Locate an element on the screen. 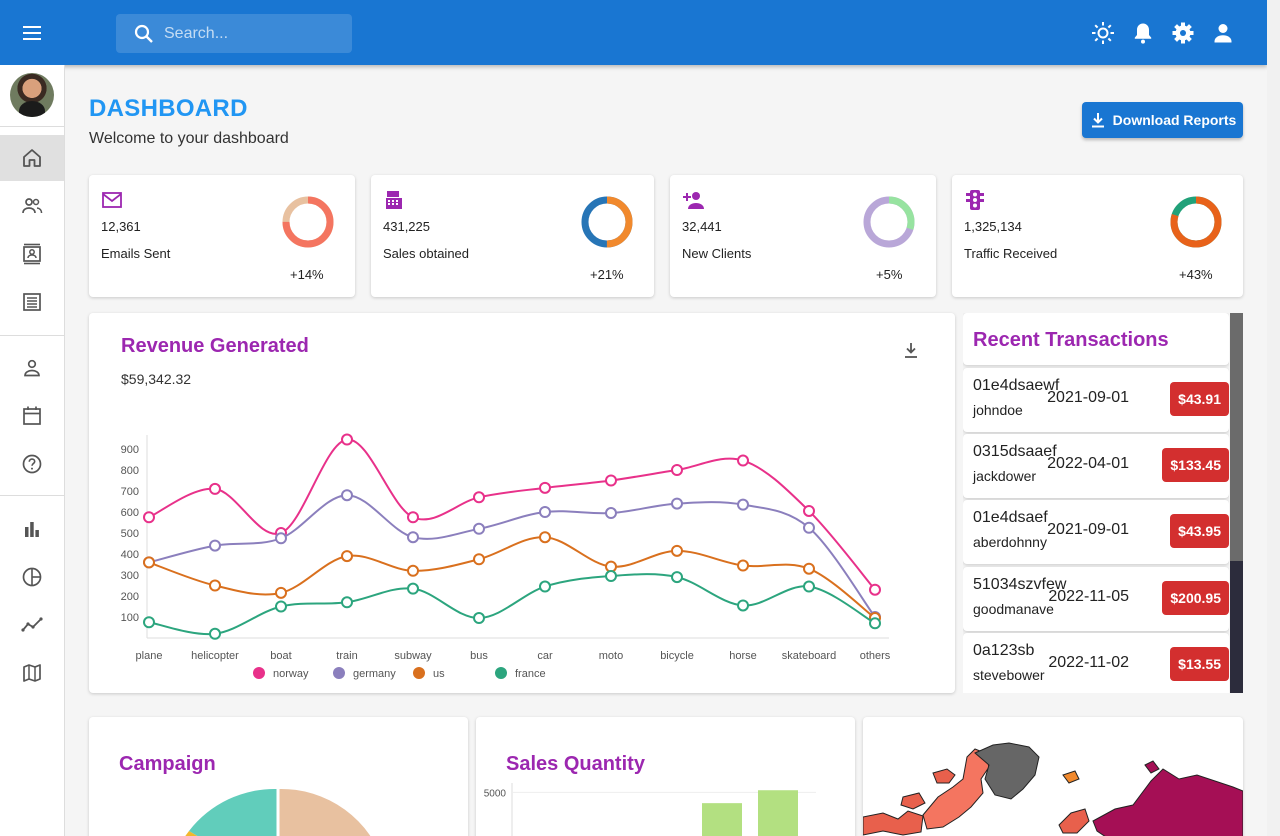  team-icon is located at coordinates (32, 206).